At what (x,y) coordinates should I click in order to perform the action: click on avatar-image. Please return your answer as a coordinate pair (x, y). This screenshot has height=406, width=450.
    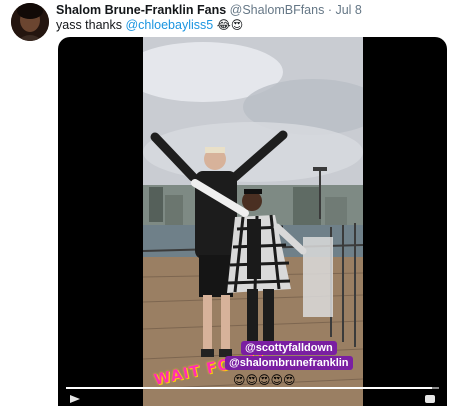
    Looking at the image, I should click on (30, 22).